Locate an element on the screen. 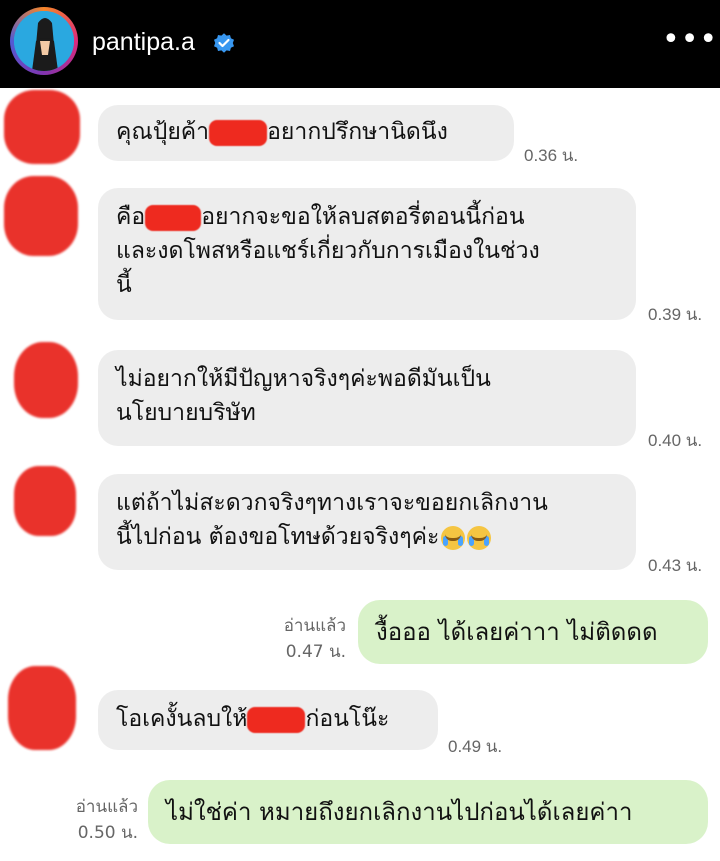  message-text: งื้อออ ได้เลยค่าาา ไม่ติดดด is located at coordinates (517, 632).